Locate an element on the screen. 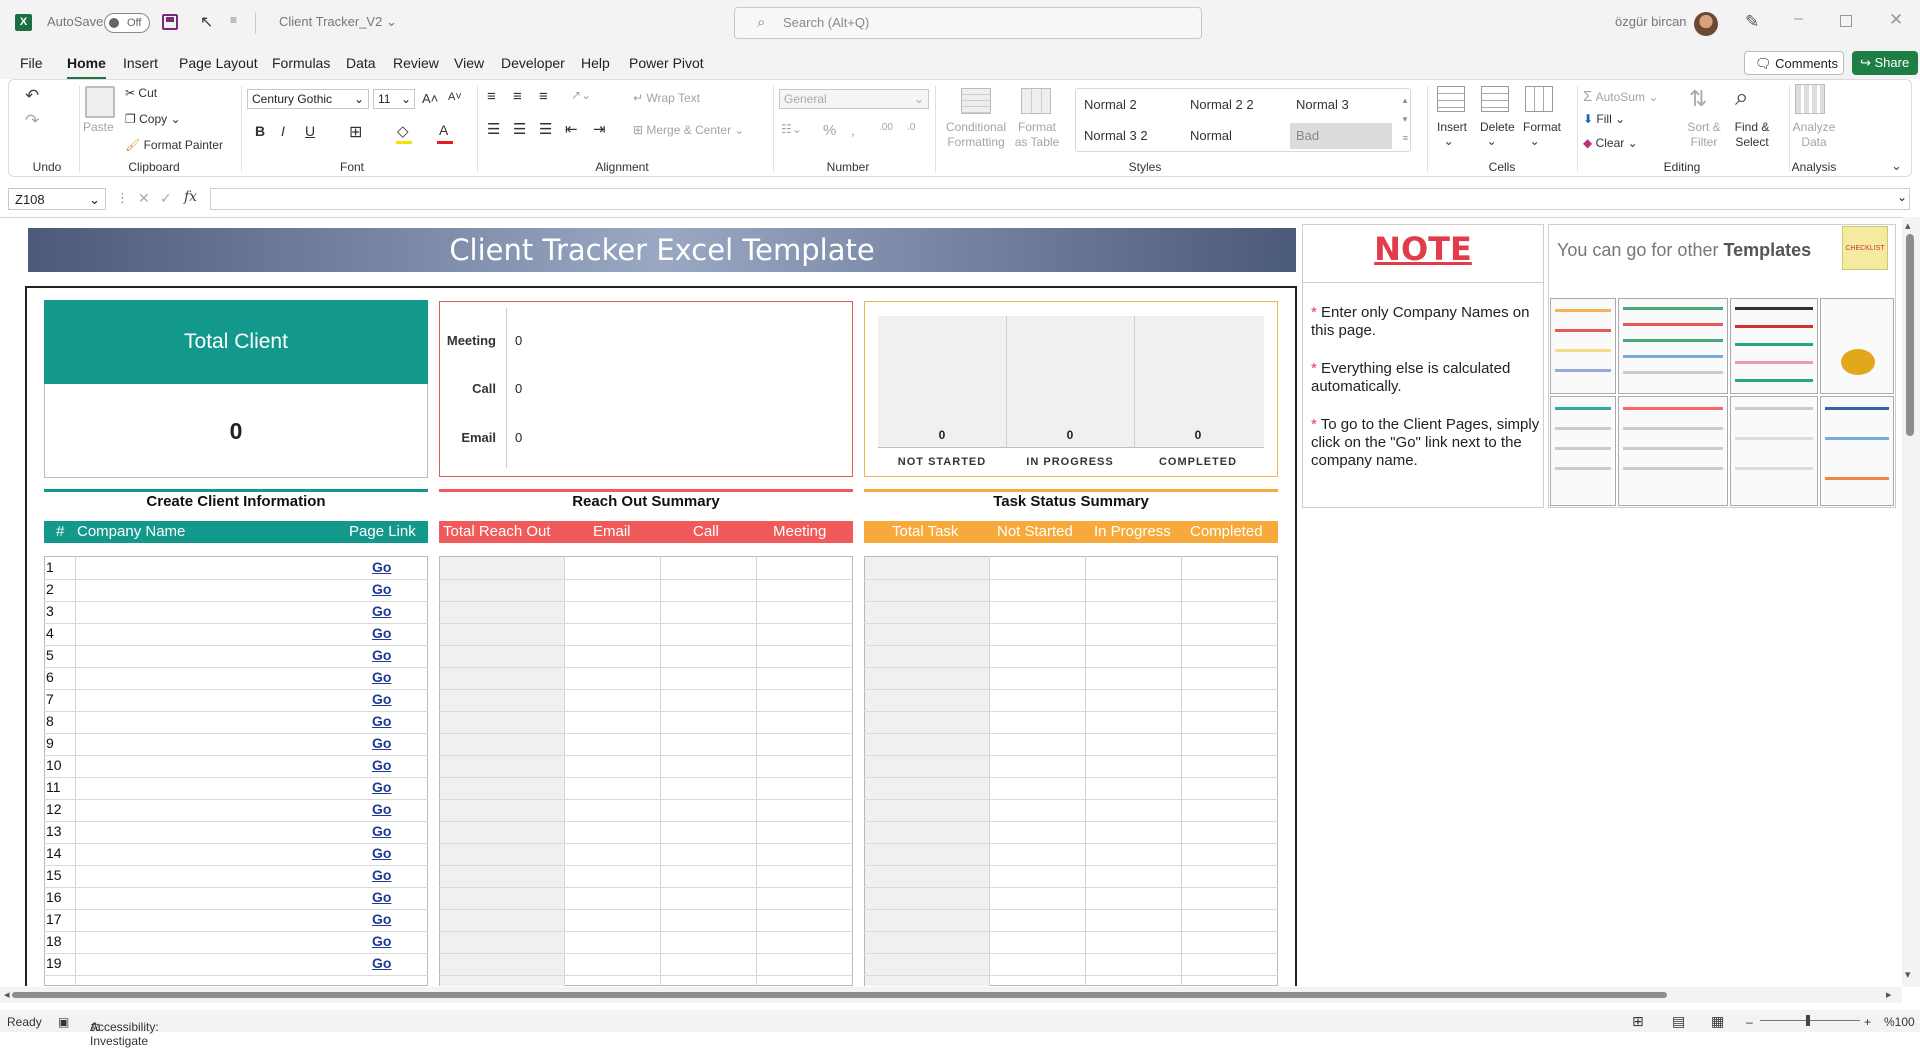  confirm-entry-icon: ✓ is located at coordinates (166, 198).